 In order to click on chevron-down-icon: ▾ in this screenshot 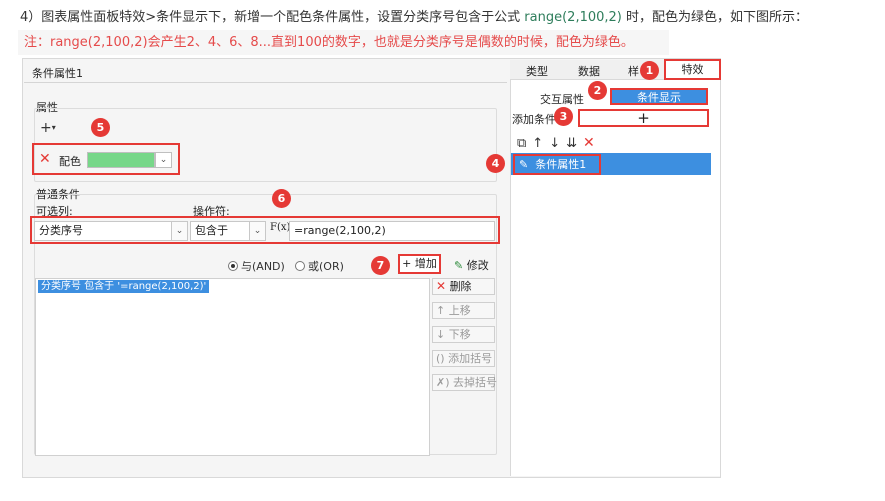, I will do `click(53, 127)`.